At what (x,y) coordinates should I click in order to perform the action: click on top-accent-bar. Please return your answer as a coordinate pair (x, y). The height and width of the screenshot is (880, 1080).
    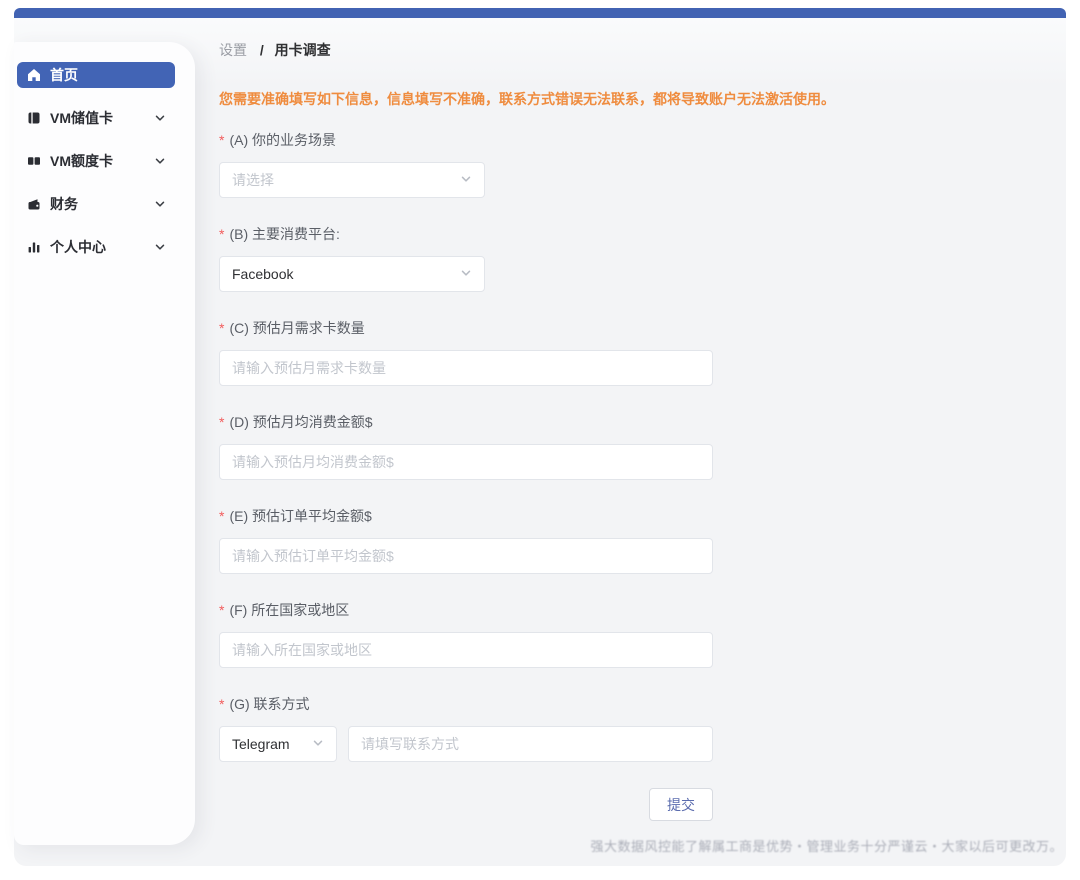
    Looking at the image, I should click on (540, 13).